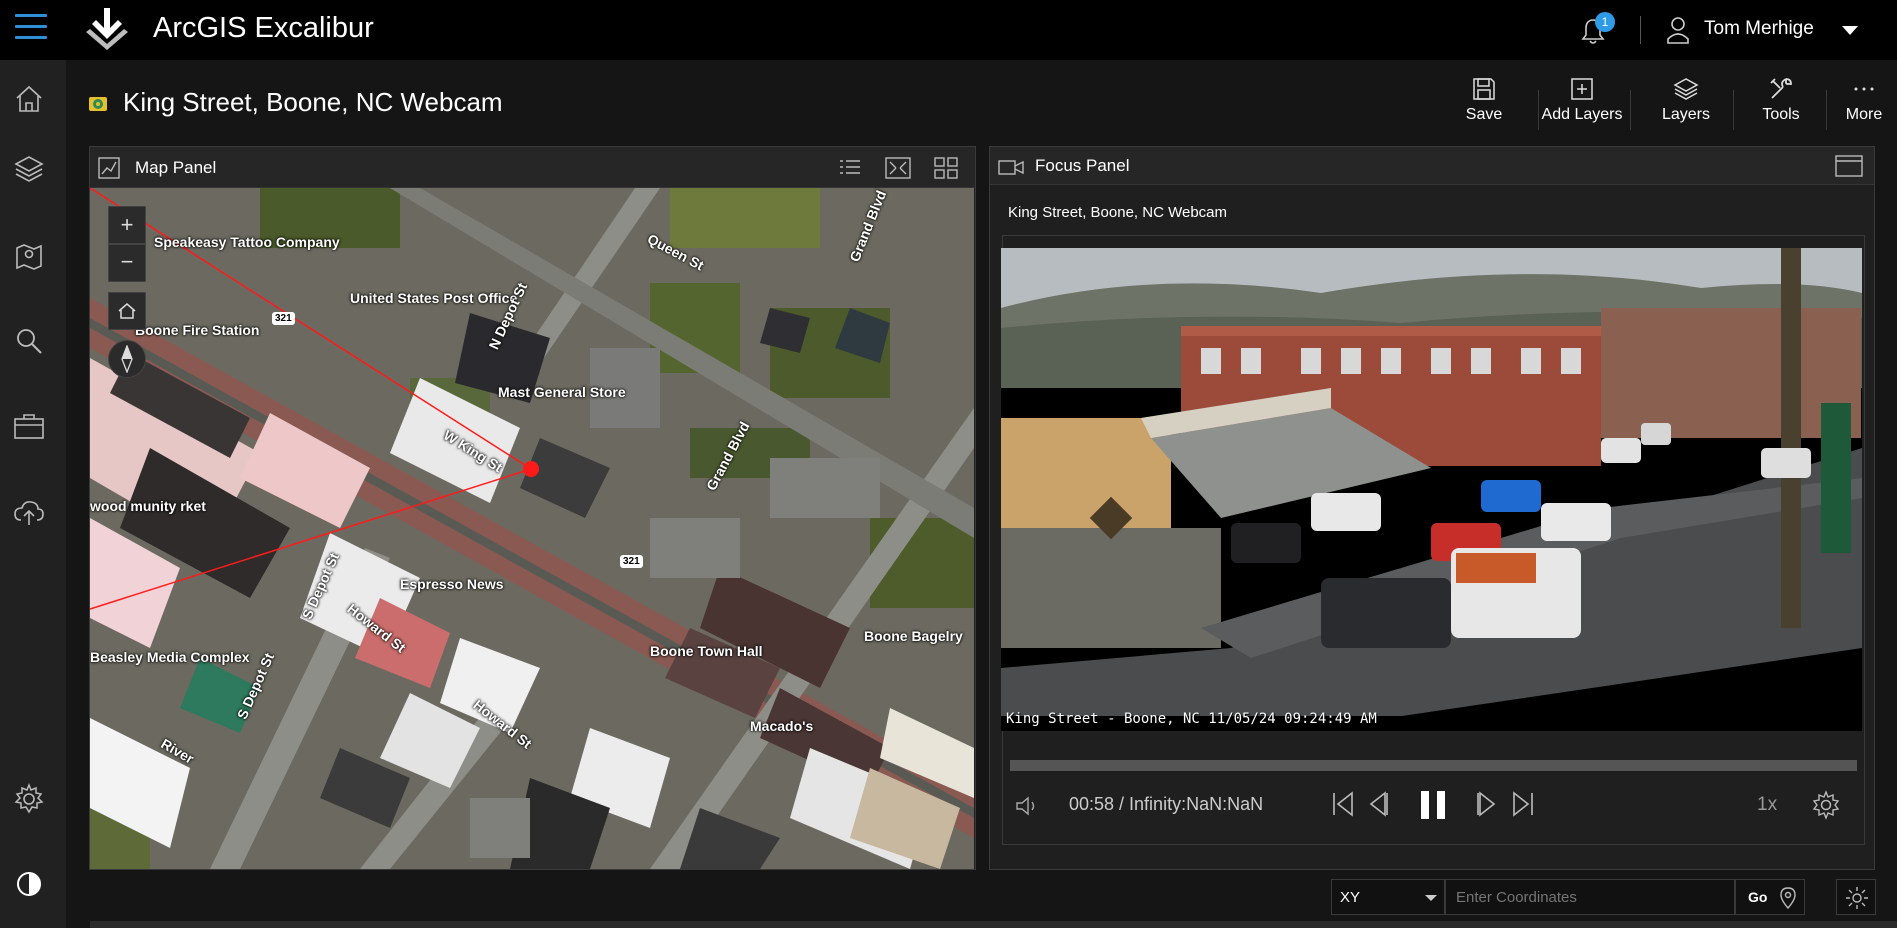  I want to click on map-label: Macado's, so click(782, 726).